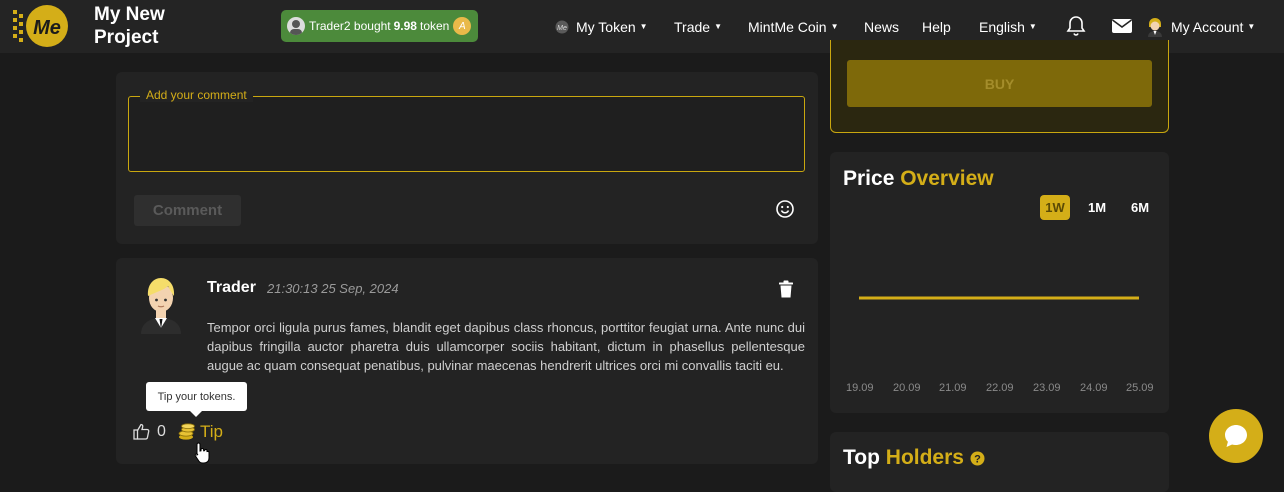 This screenshot has width=1284, height=492. I want to click on account-avatar-icon, so click(1155, 27).